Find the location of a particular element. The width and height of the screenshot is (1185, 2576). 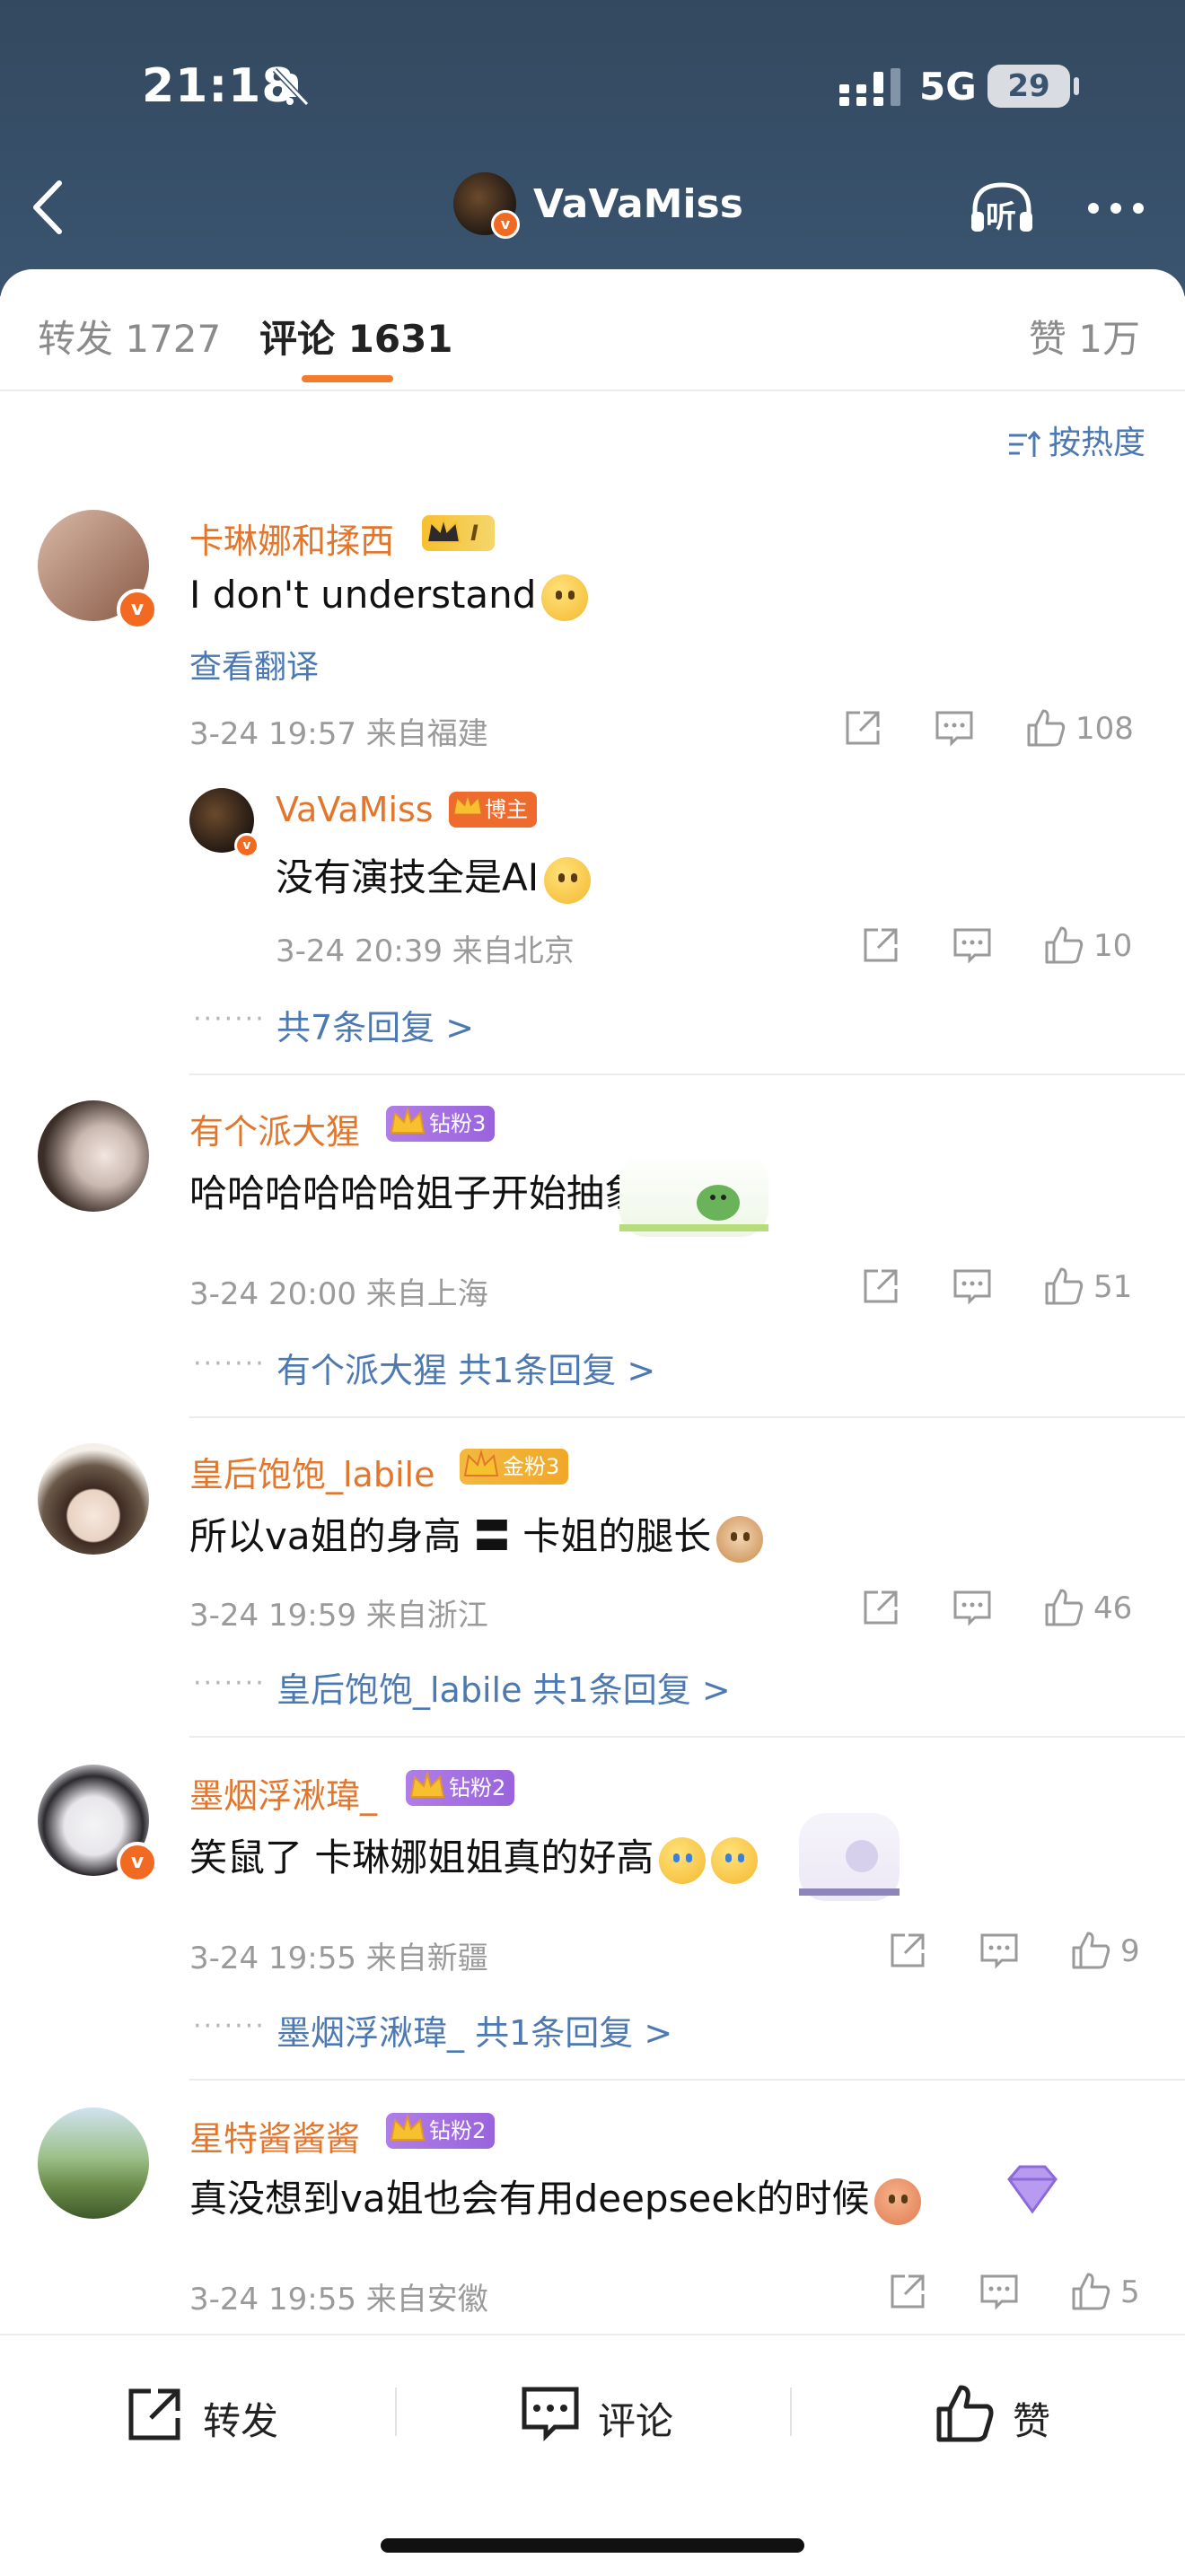

dinosaur-sticker-icon is located at coordinates (693, 1194).